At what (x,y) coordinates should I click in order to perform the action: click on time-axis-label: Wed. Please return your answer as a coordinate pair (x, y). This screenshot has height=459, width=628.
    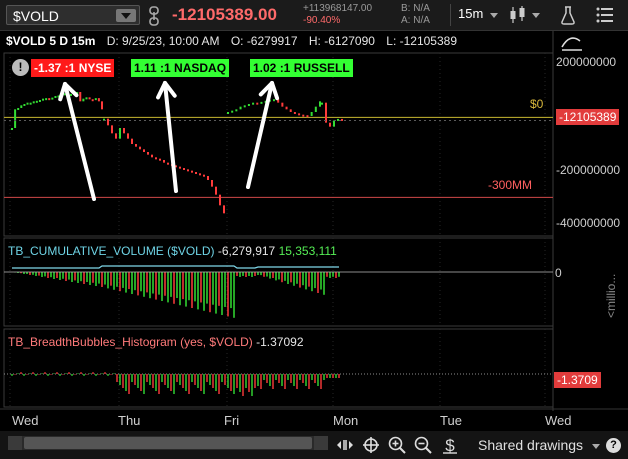
    Looking at the image, I should click on (558, 420).